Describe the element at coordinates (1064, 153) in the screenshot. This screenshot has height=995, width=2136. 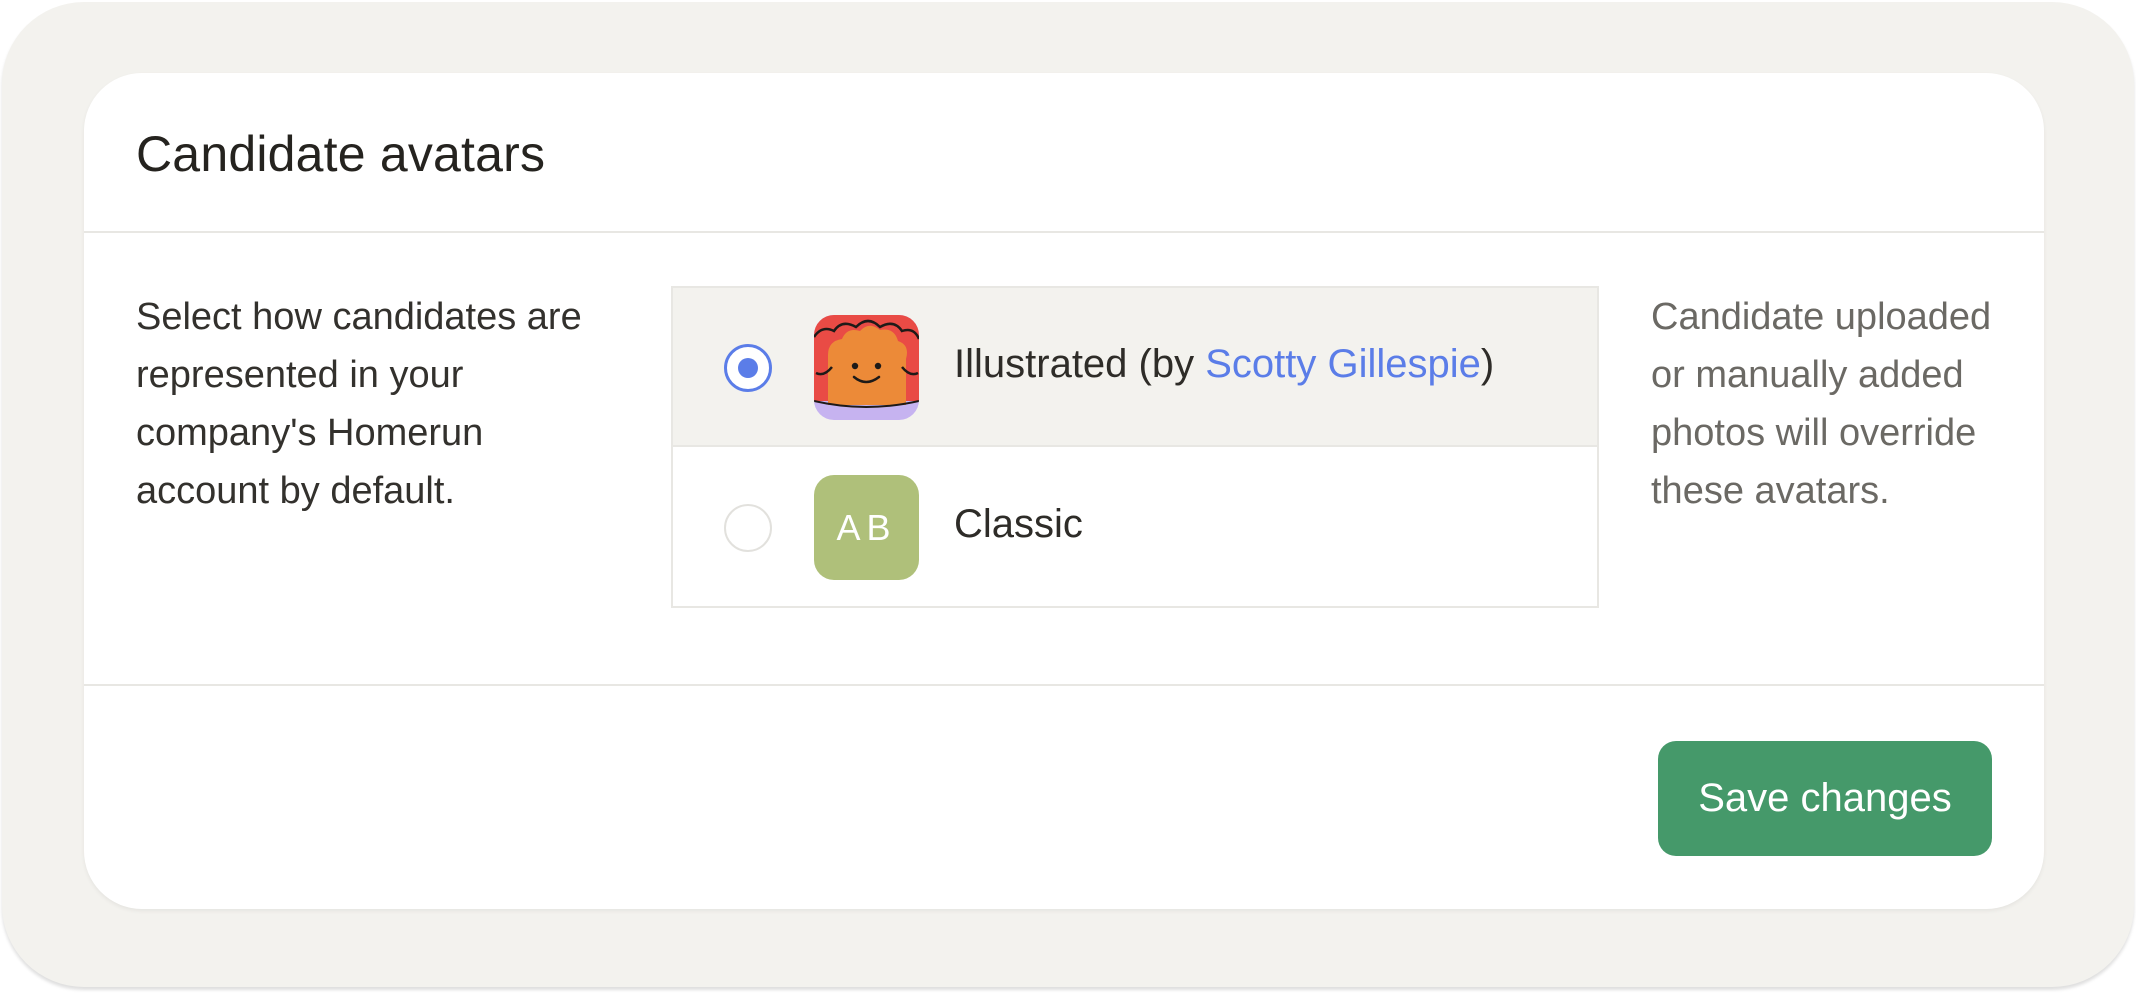
I see `card-header: Candidate avatars` at that location.